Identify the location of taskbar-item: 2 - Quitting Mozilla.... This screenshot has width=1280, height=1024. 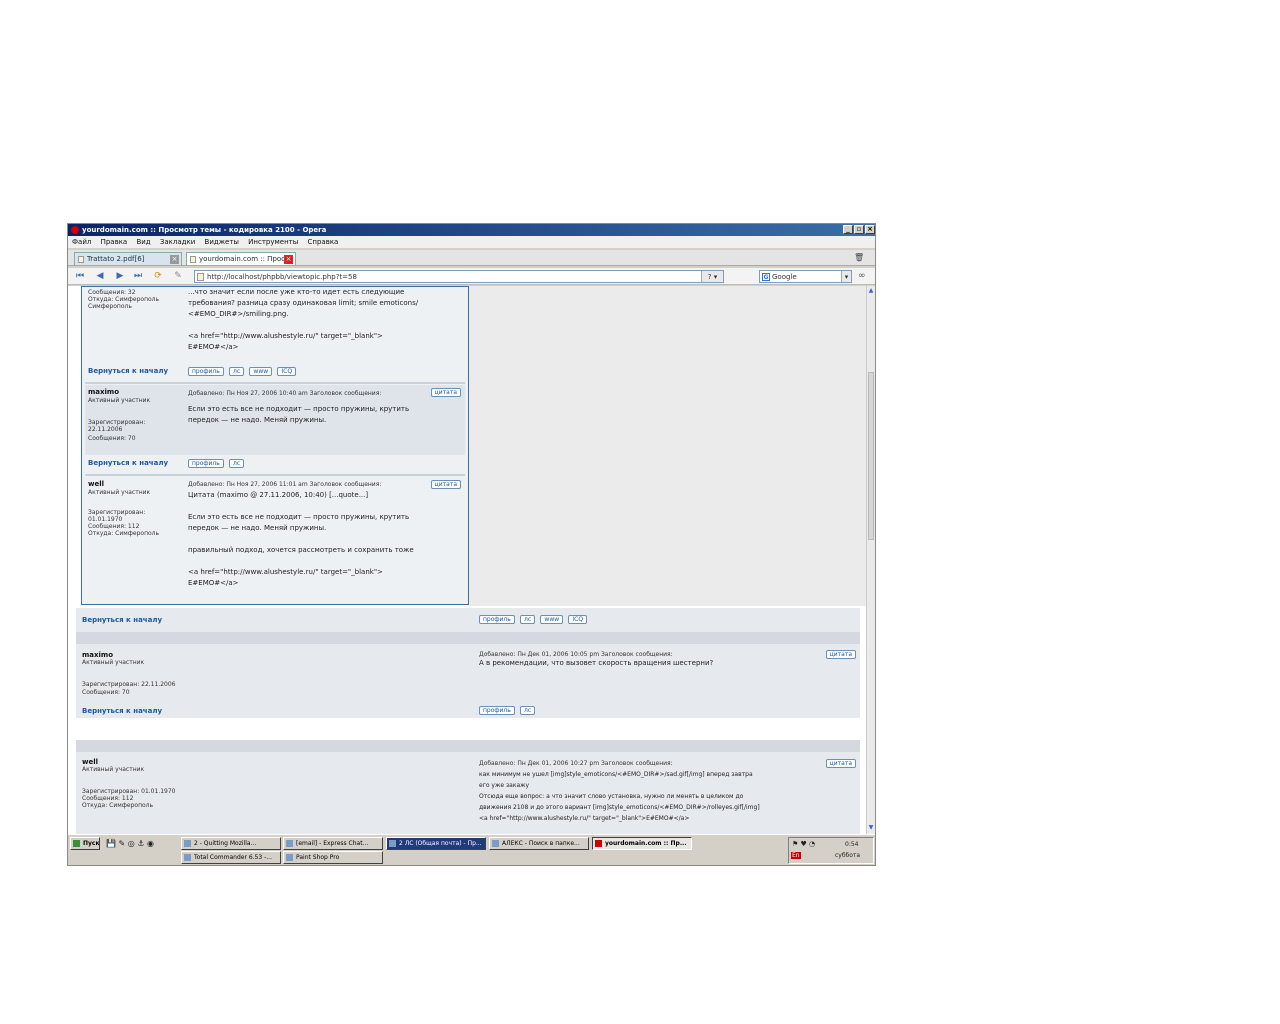
(231, 843).